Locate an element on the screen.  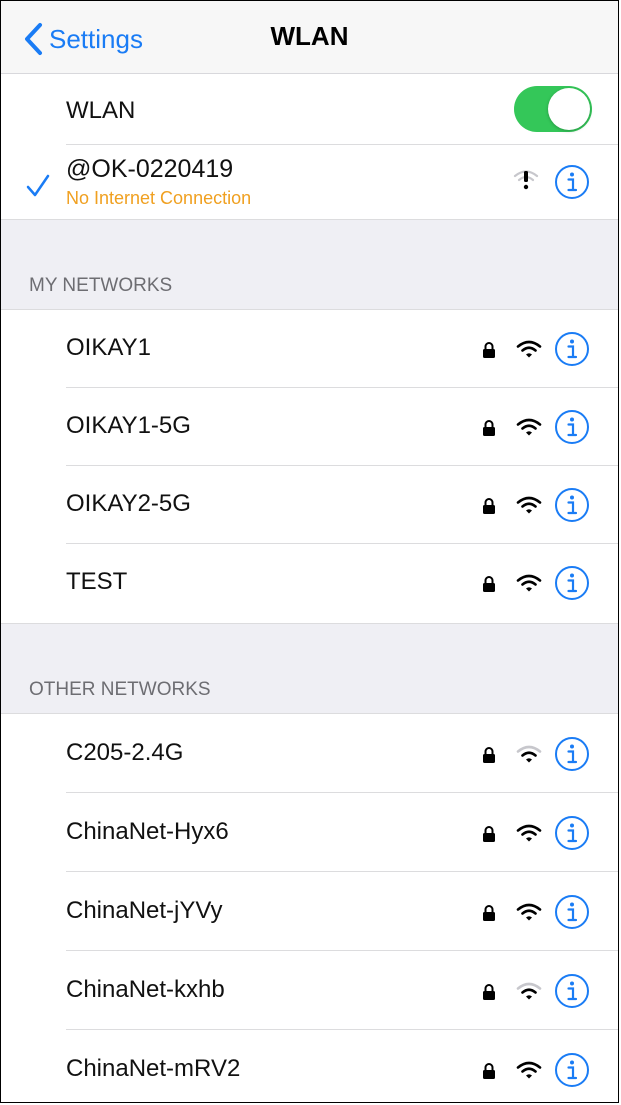
network-name: ChinaNet-jYVy is located at coordinates (144, 910).